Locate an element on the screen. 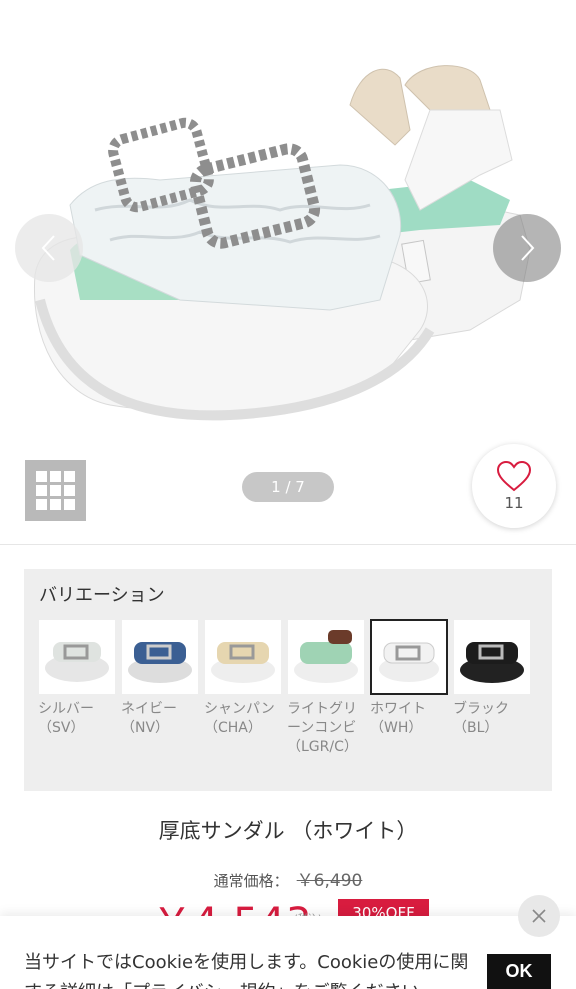 The height and width of the screenshot is (989, 576). grid-icon is located at coordinates (41, 476).